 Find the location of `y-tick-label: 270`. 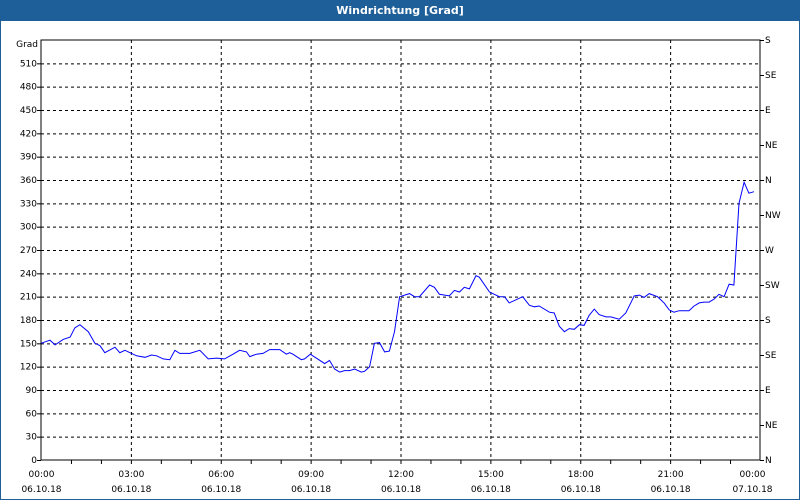

y-tick-label: 270 is located at coordinates (28, 251).